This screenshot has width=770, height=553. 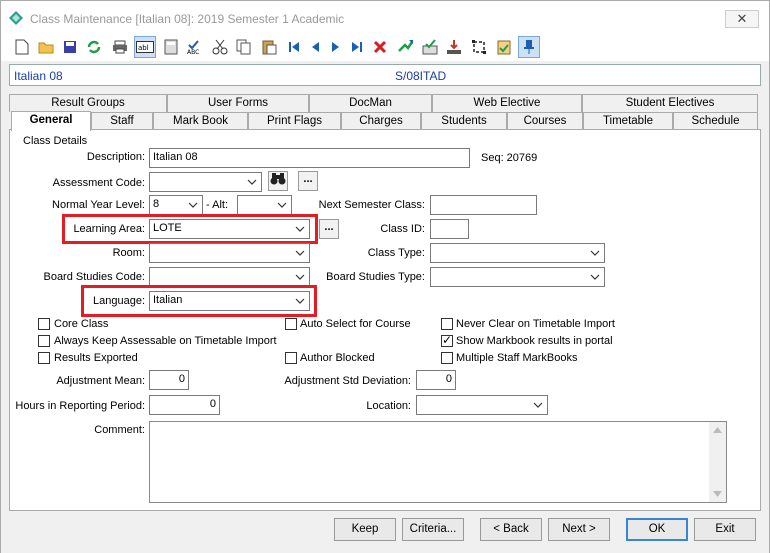 What do you see at coordinates (449, 229) in the screenshot?
I see `class-id-input` at bounding box center [449, 229].